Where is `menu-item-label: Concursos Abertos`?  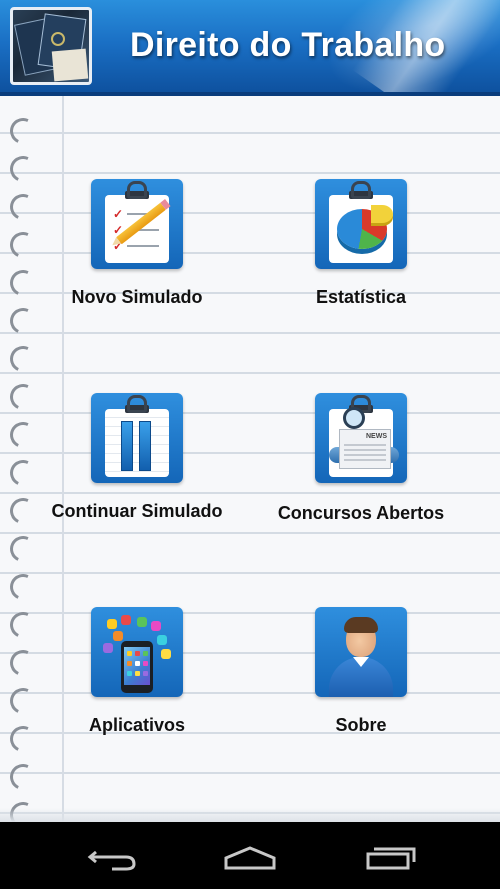
menu-item-label: Concursos Abertos is located at coordinates (361, 513).